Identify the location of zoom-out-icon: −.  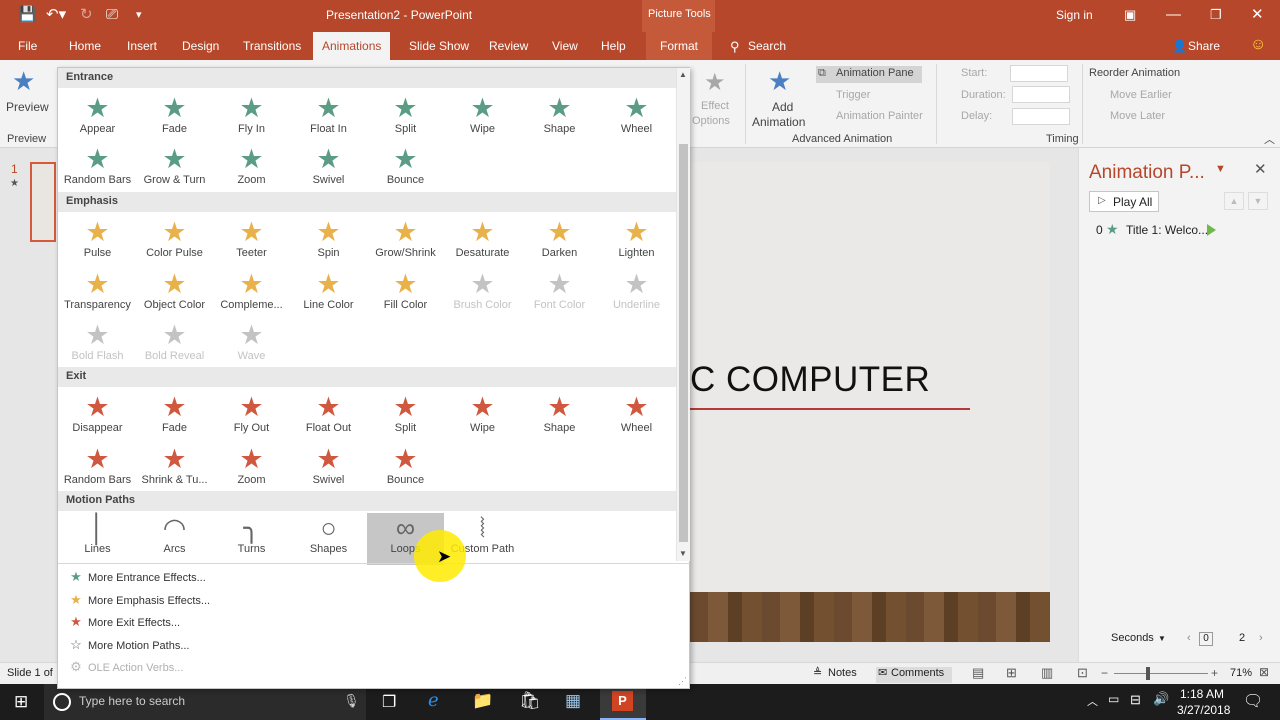
(1104, 673).